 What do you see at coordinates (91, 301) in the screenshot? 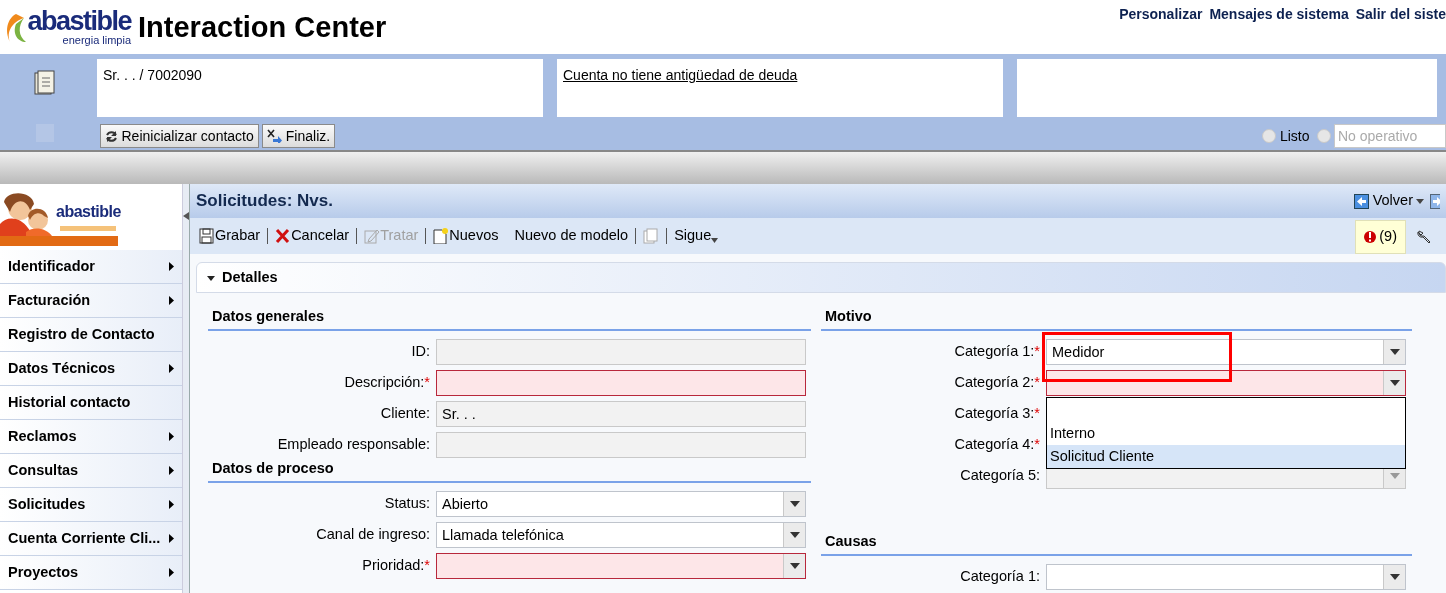
I see `sidebar-item: Facturación` at bounding box center [91, 301].